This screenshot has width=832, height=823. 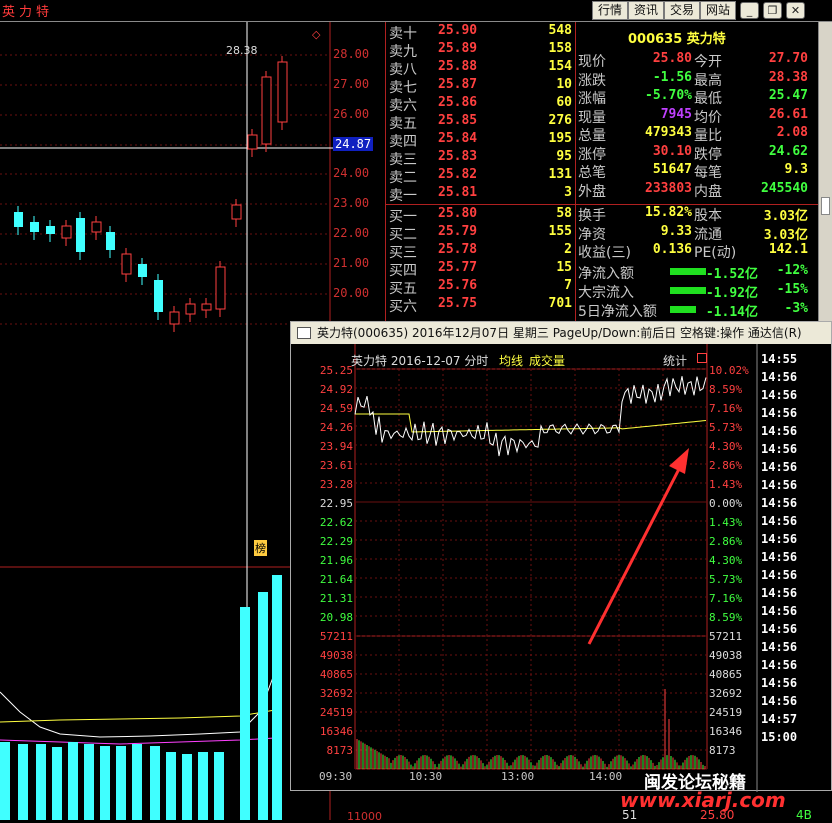 I want to click on buy-level-price: 25.76, so click(x=473, y=285).